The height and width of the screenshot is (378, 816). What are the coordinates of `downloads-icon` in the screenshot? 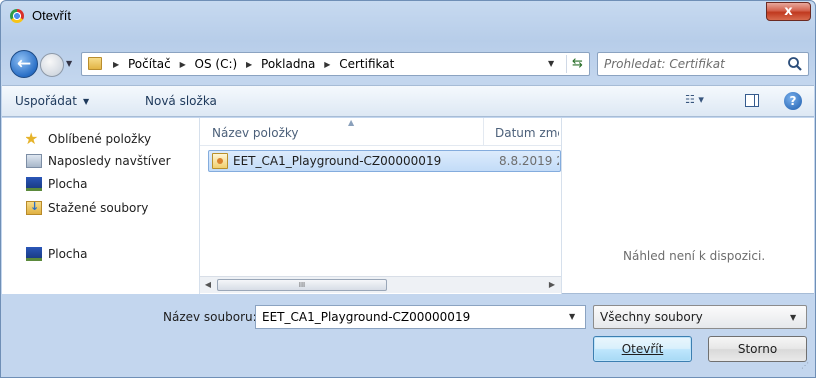 It's located at (34, 207).